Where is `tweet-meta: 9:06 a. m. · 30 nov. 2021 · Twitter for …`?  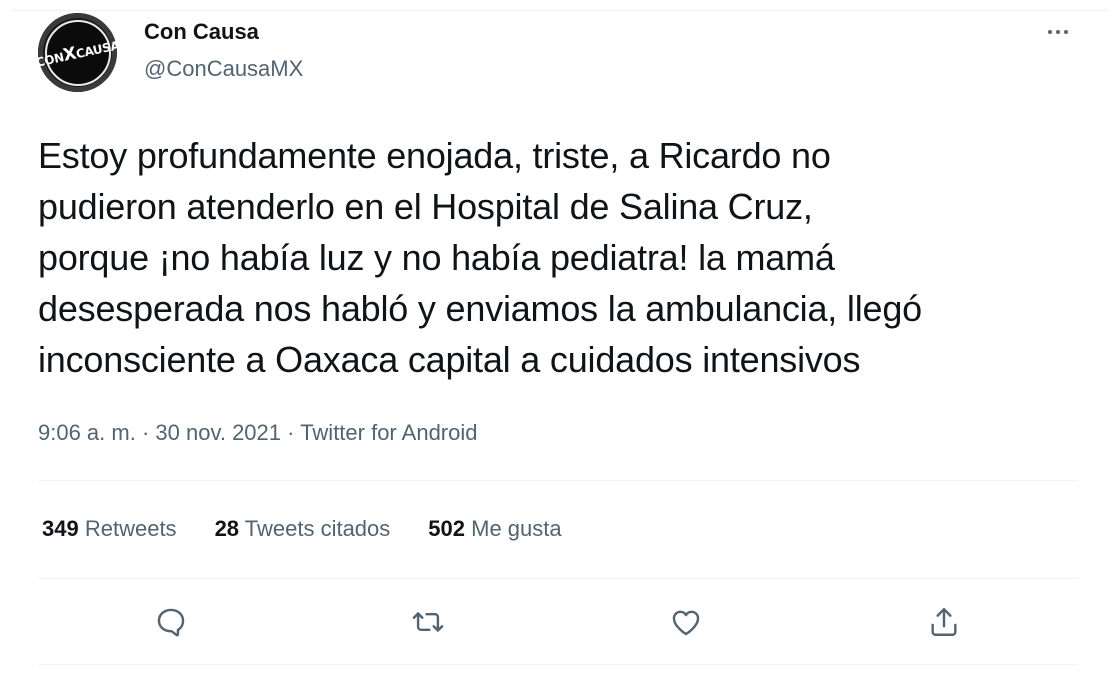
tweet-meta: 9:06 a. m. · 30 nov. 2021 · Twitter for … is located at coordinates (258, 433).